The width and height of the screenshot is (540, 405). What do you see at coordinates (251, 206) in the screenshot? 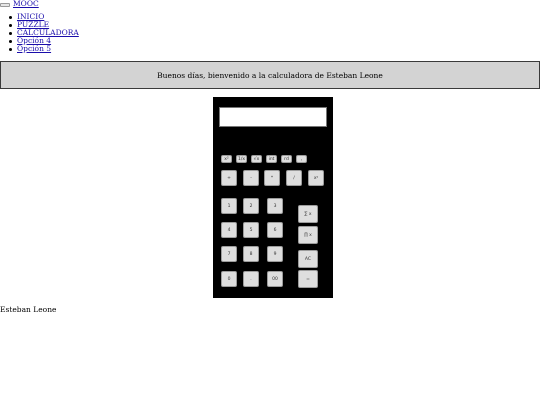
I see `digit-2-button: 2` at bounding box center [251, 206].